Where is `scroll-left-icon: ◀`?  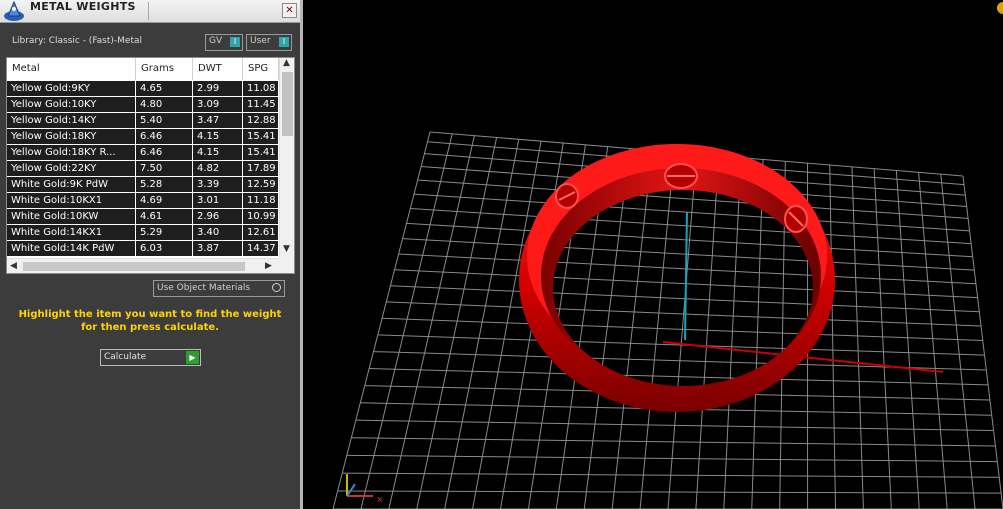
scroll-left-icon: ◀ is located at coordinates (13, 266).